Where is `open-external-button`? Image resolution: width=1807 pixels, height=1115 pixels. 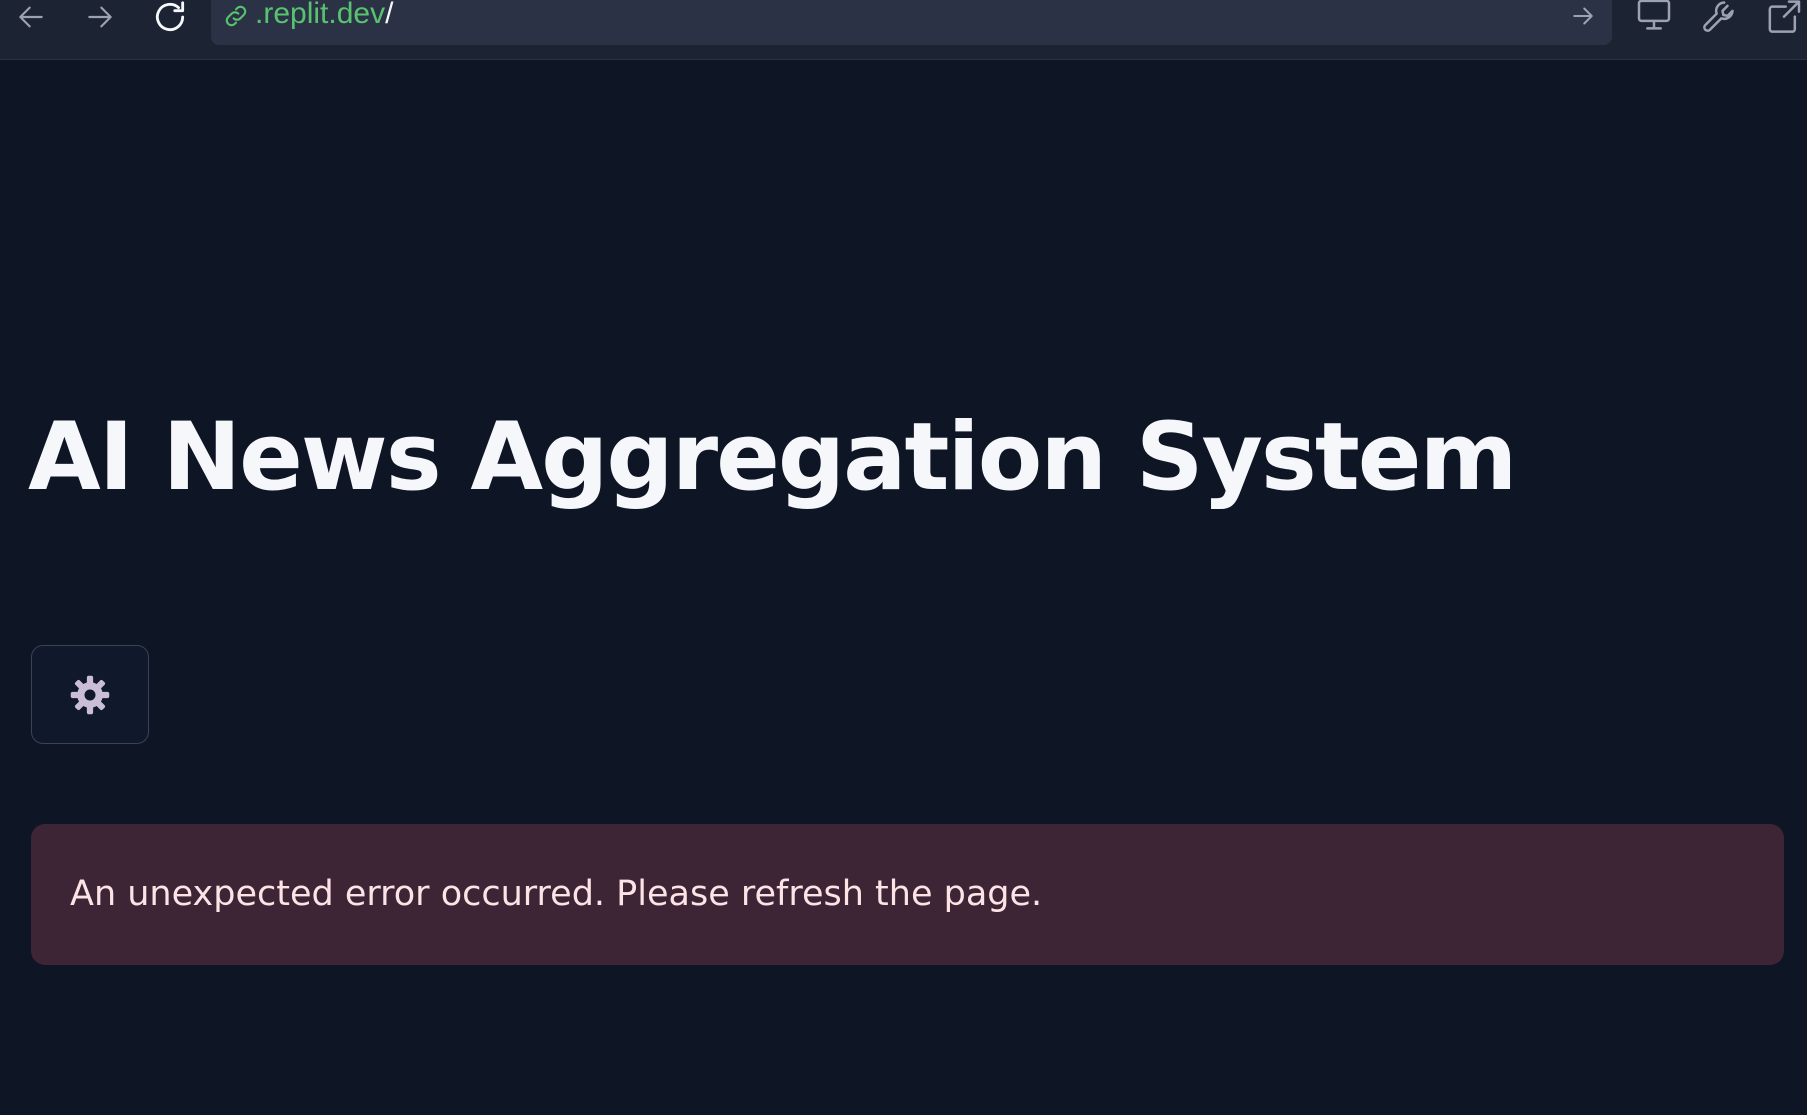 open-external-button is located at coordinates (1784, 18).